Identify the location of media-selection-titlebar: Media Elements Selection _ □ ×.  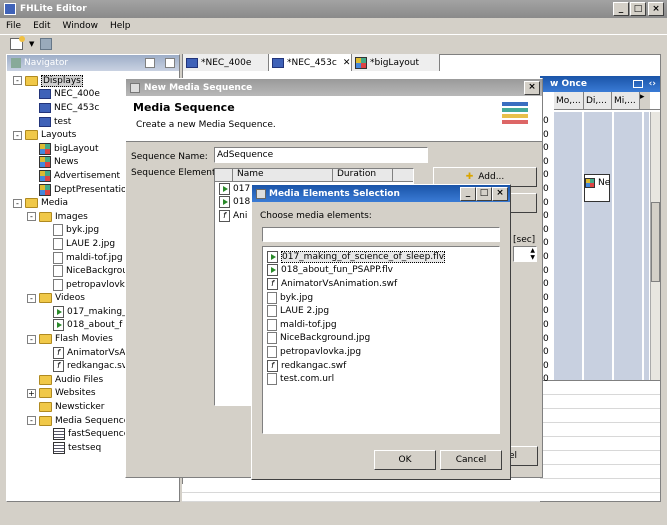
(381, 193).